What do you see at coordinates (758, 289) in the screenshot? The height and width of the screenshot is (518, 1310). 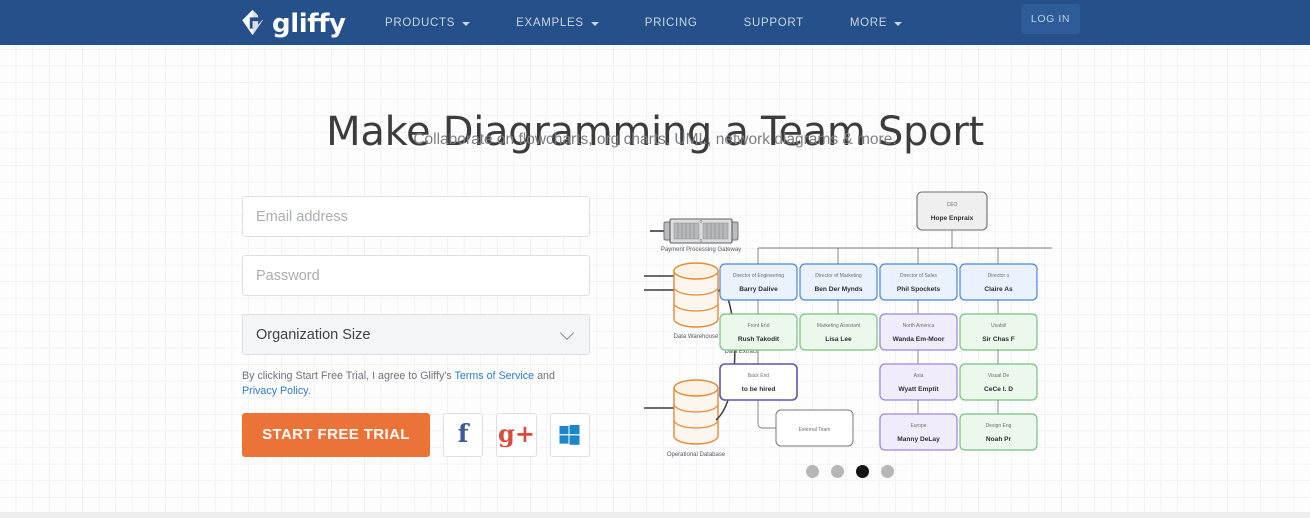 I see `node-name: Barry Dalive` at bounding box center [758, 289].